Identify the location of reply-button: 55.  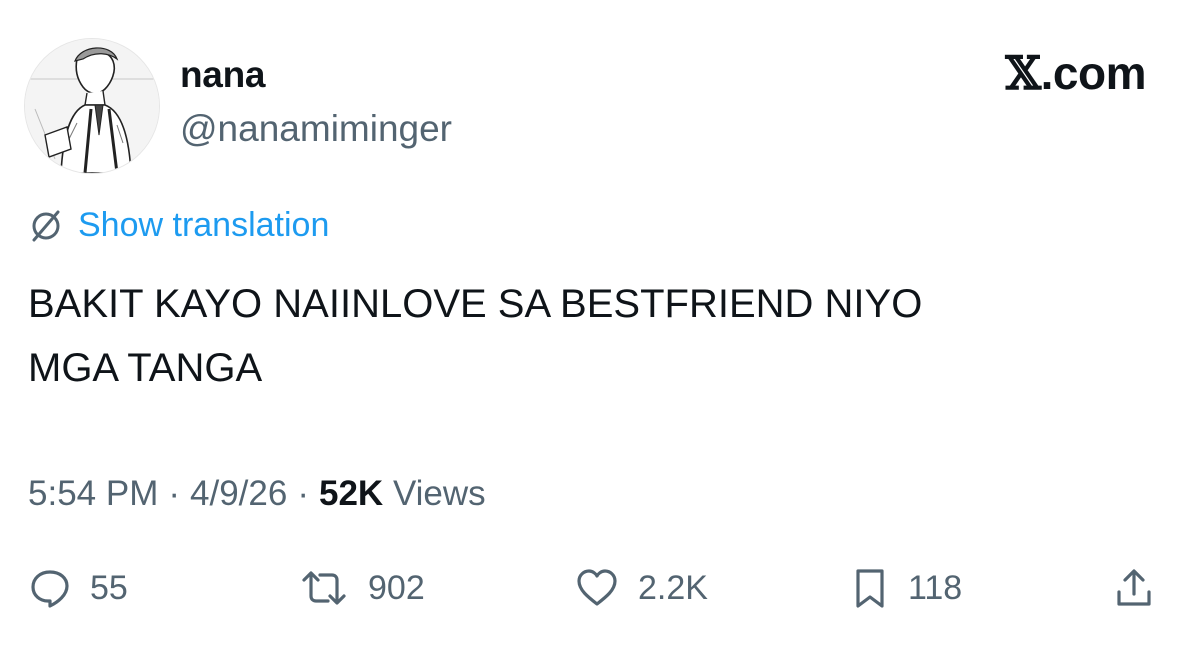
(78, 588).